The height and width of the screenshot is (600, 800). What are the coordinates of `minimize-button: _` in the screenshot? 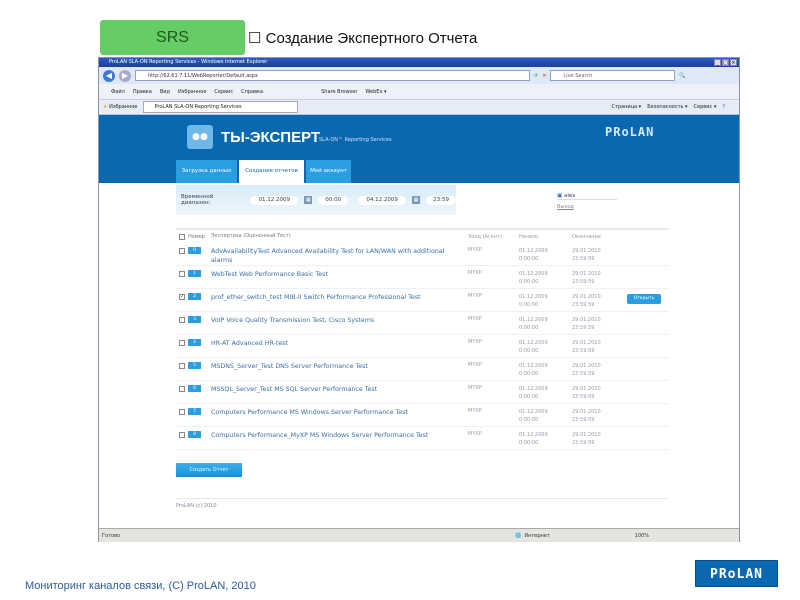 It's located at (717, 62).